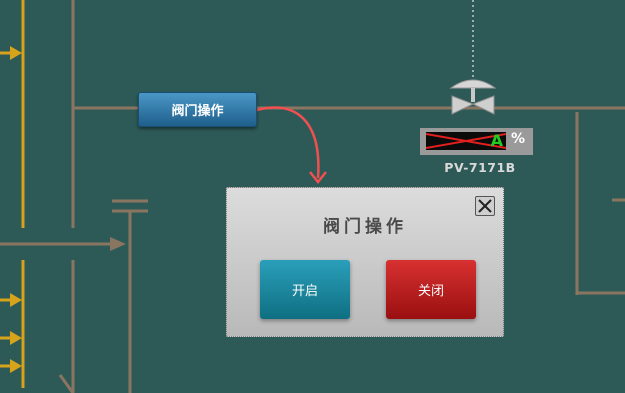  I want to click on valve-operation-button: 阀门操作, so click(197, 109).